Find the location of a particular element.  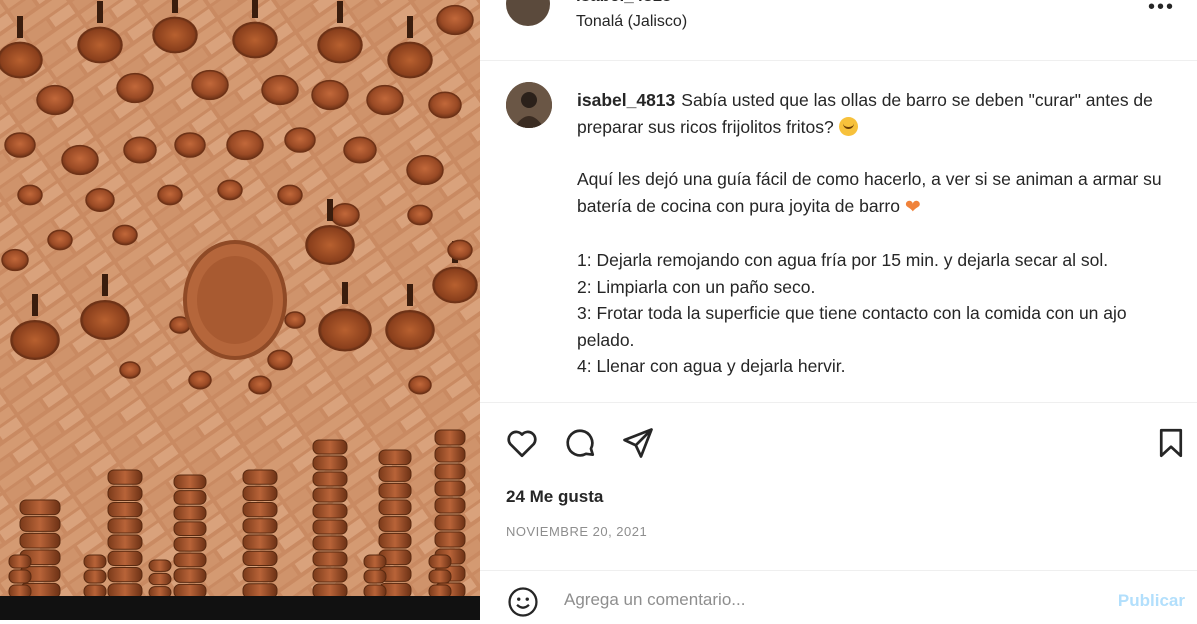

post-header: isabel_4813 Tonalá (Jalisco) ••• is located at coordinates (838, 30).